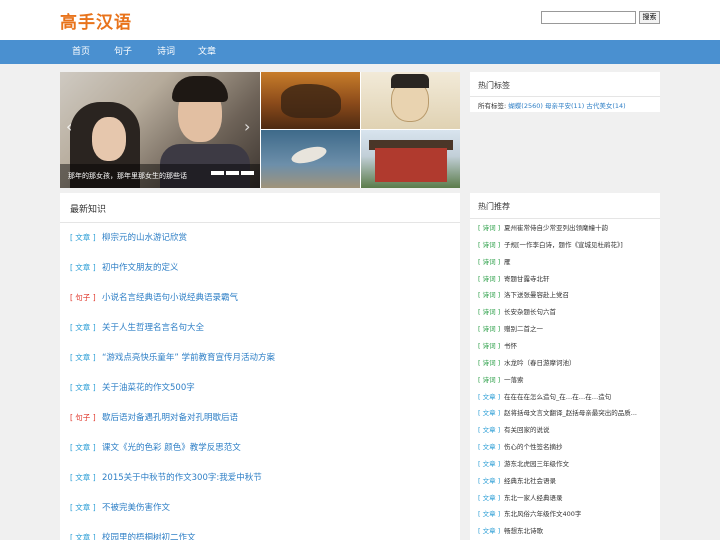 Image resolution: width=720 pixels, height=540 pixels. I want to click on list-item: [ 文章 ] 有关回家的说说, so click(567, 430).